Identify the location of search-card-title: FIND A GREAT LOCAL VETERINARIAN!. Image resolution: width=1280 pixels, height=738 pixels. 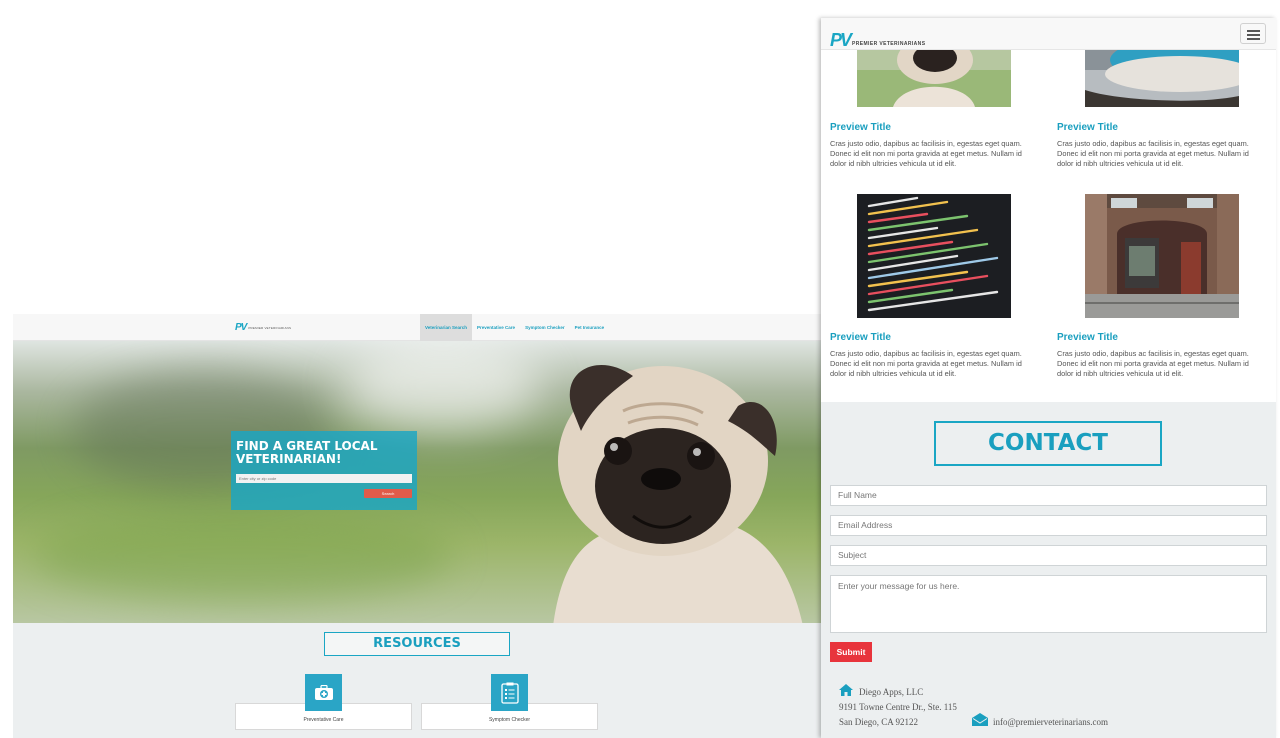
(307, 452).